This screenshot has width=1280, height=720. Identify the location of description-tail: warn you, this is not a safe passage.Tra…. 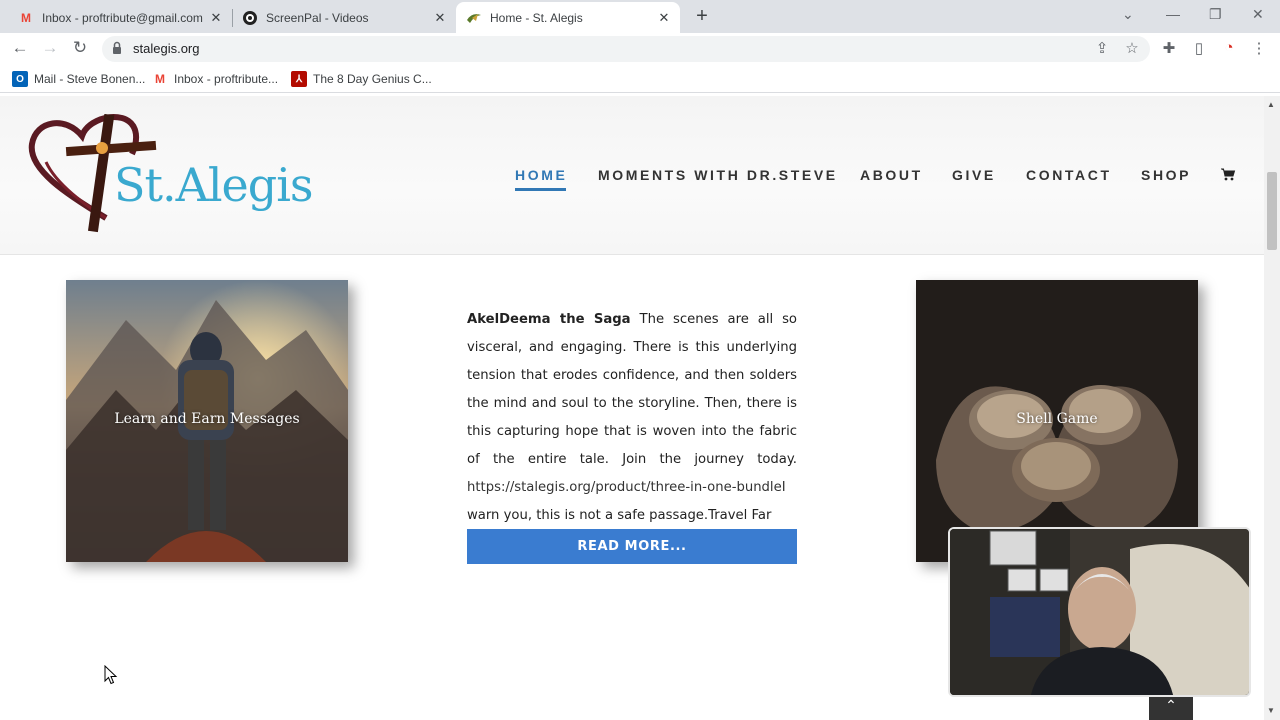
(619, 515).